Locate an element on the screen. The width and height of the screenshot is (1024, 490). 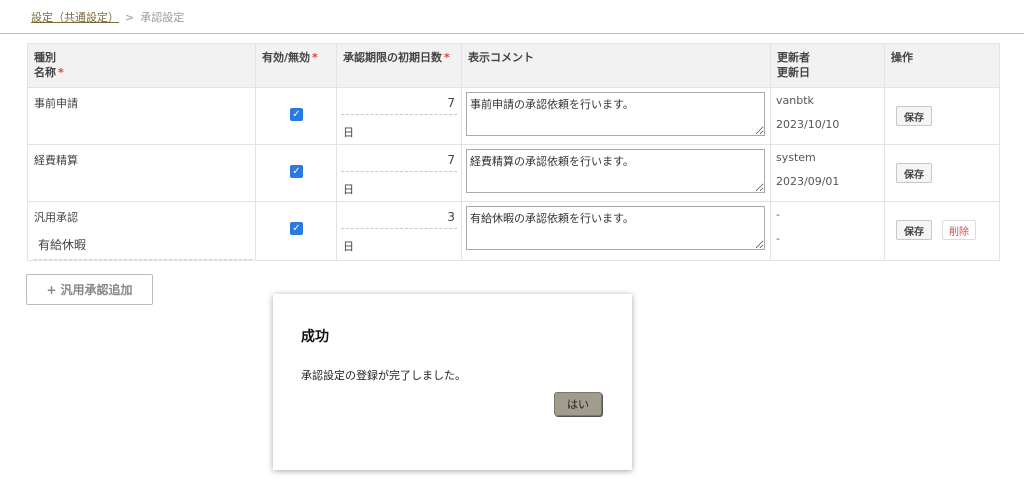
header-actions: 操作 is located at coordinates (942, 65).